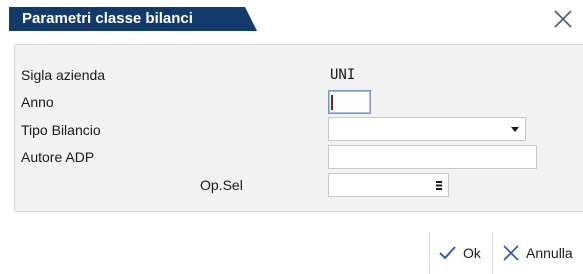 The width and height of the screenshot is (583, 274). What do you see at coordinates (221, 185) in the screenshot?
I see `op-sel-label: Op.Sel` at bounding box center [221, 185].